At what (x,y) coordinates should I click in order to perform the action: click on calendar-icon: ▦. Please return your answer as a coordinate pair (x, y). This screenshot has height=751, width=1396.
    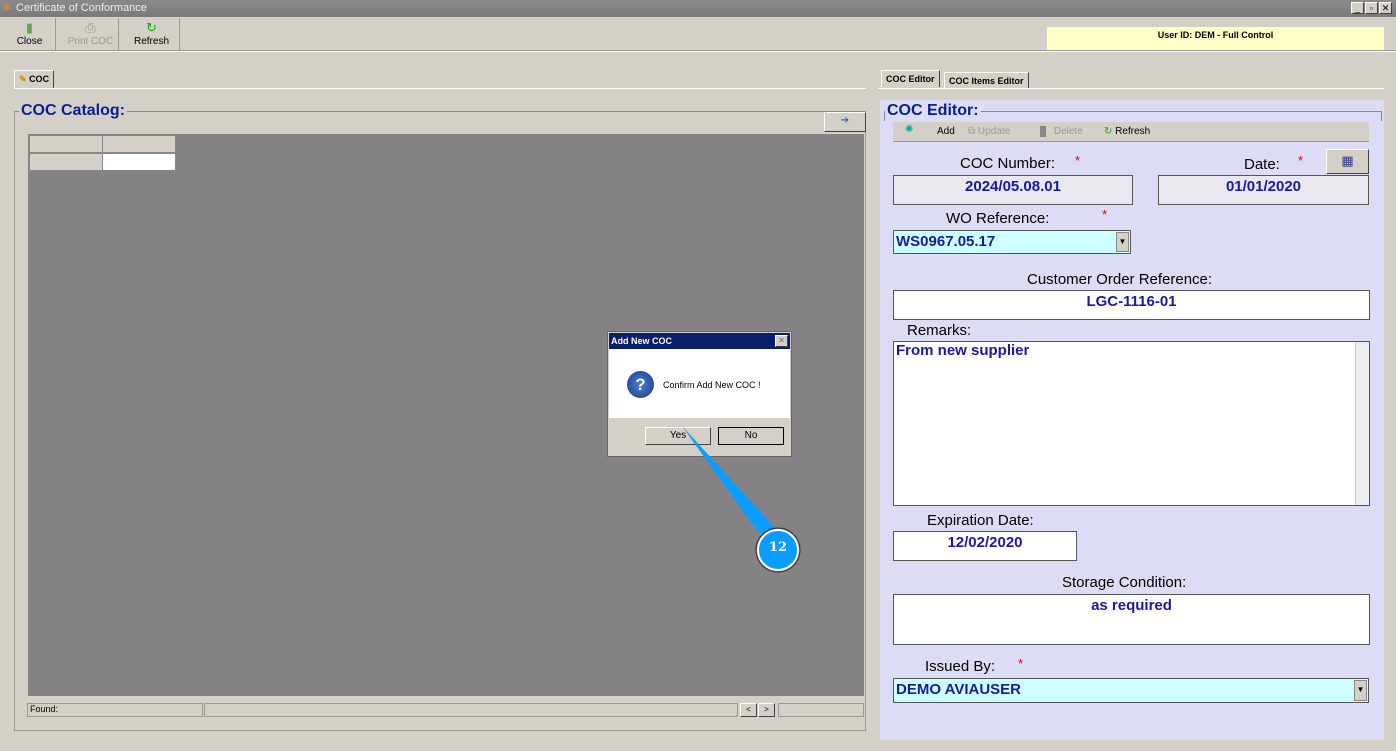
    Looking at the image, I should click on (1347, 160).